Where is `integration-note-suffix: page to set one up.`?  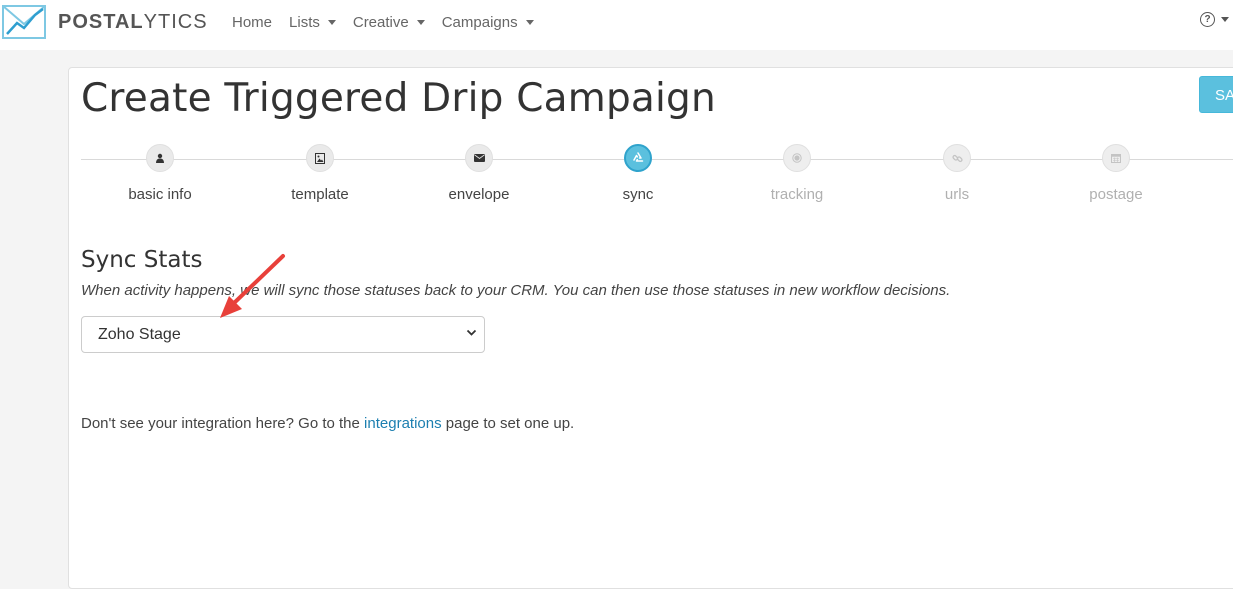 integration-note-suffix: page to set one up. is located at coordinates (508, 423).